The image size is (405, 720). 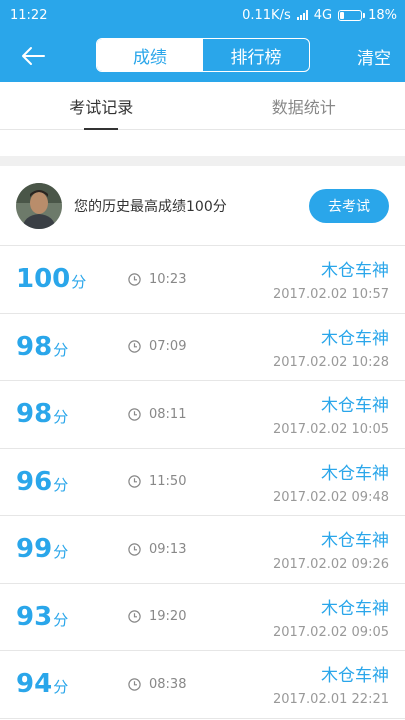 I want to click on back-button, so click(x=33, y=56).